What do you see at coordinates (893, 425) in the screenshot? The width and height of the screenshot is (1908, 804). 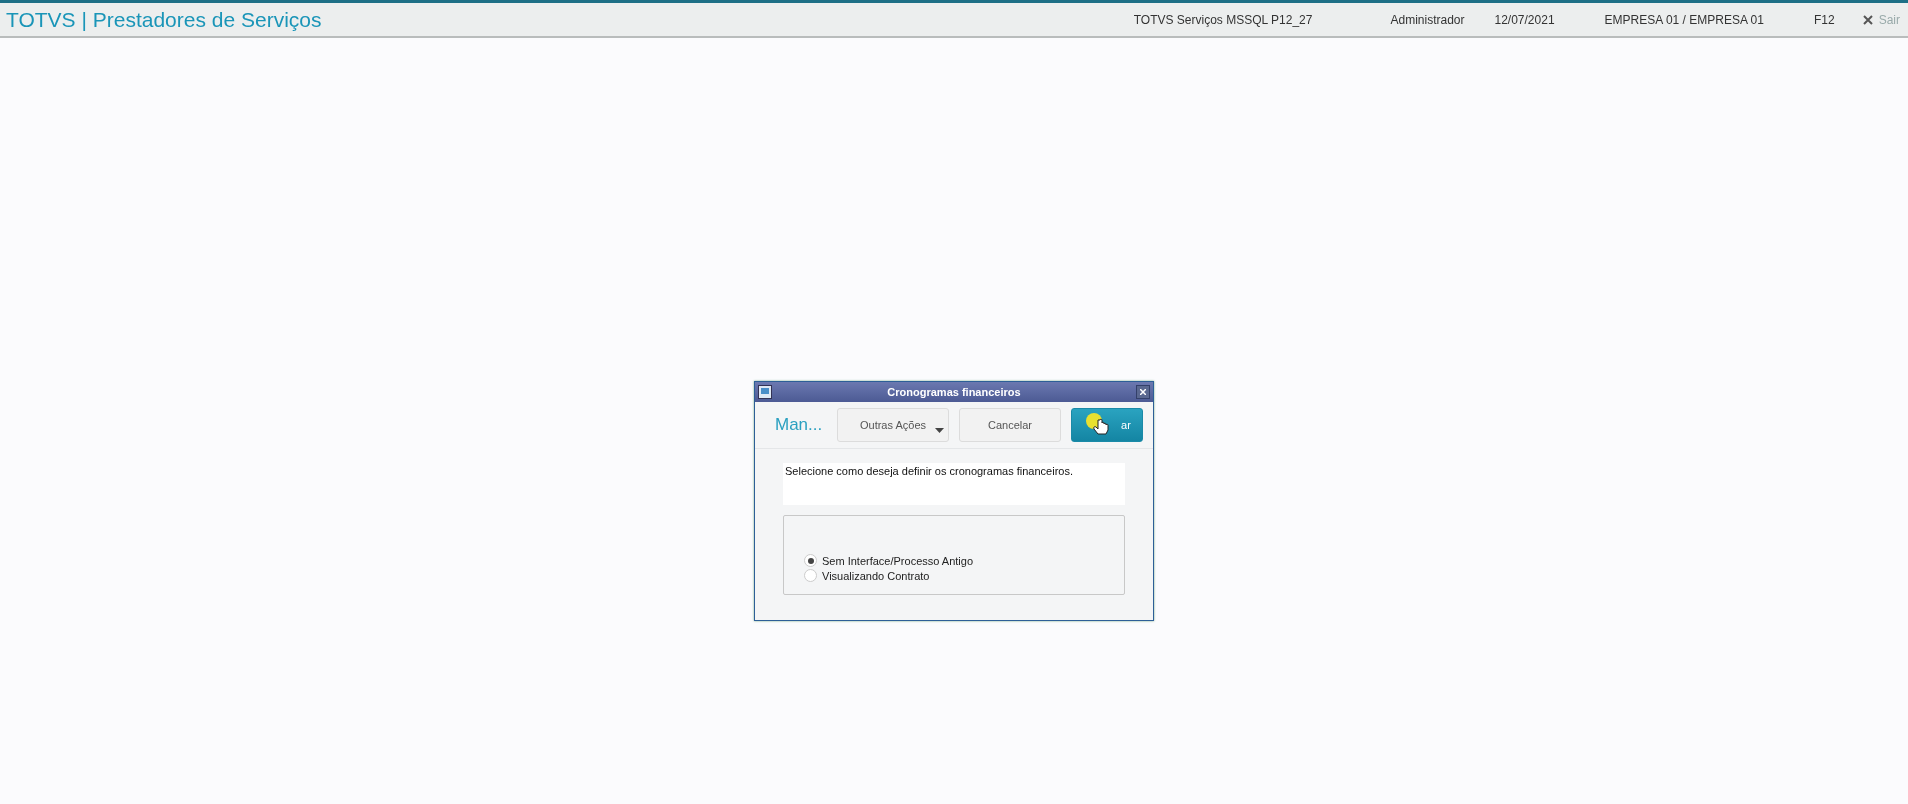 I see `more-actions-button: Outras Ações` at bounding box center [893, 425].